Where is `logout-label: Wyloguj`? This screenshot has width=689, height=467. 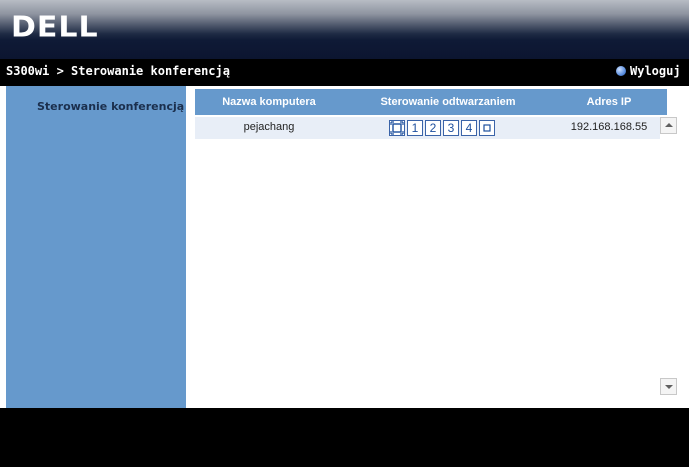 logout-label: Wyloguj is located at coordinates (655, 71).